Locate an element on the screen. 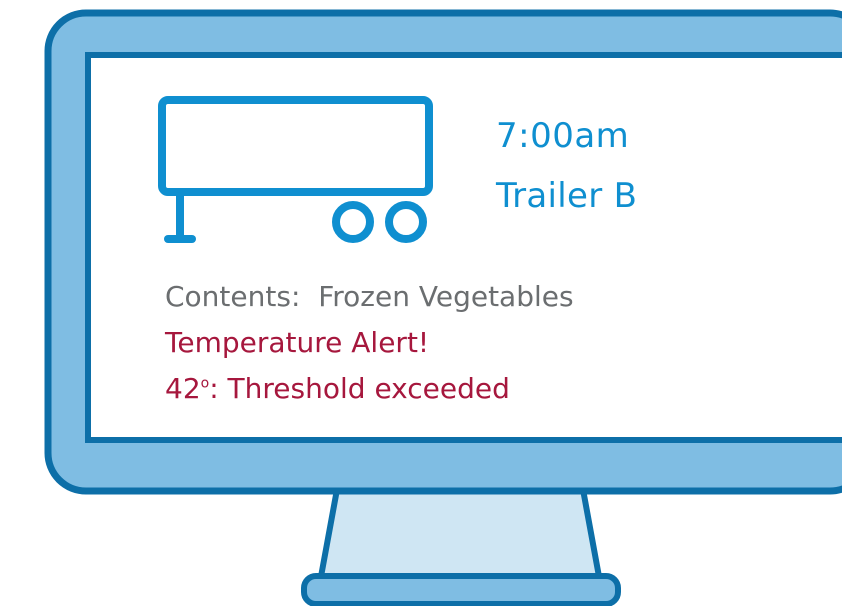  trailer-name: Trailer B is located at coordinates (567, 196).